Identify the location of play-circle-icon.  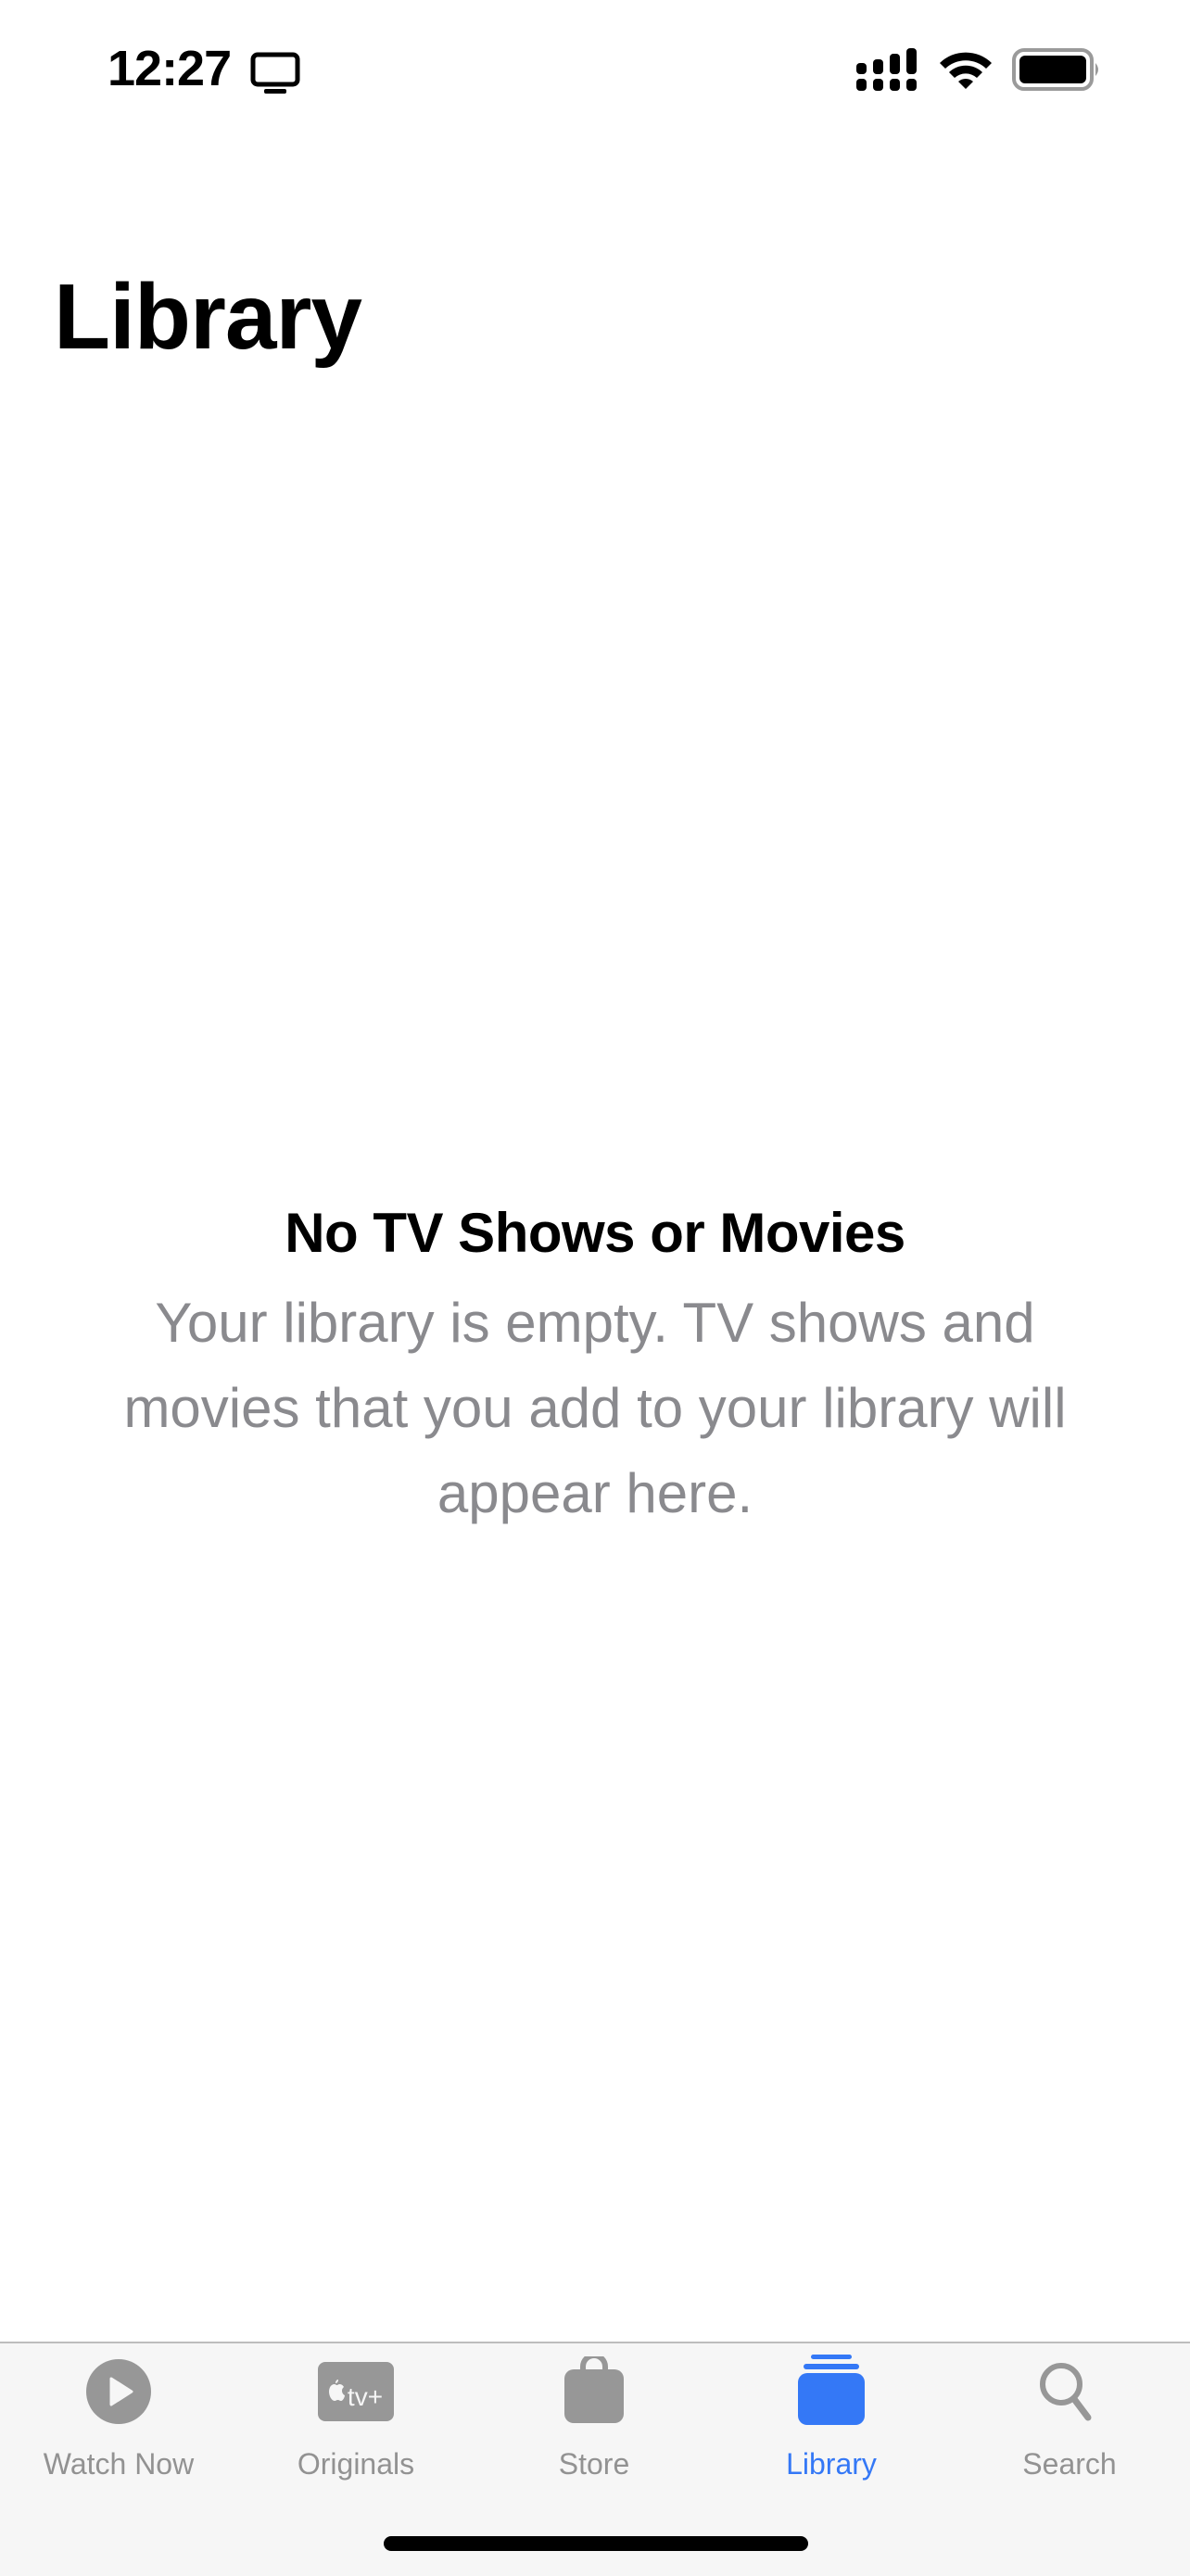
(118, 2391).